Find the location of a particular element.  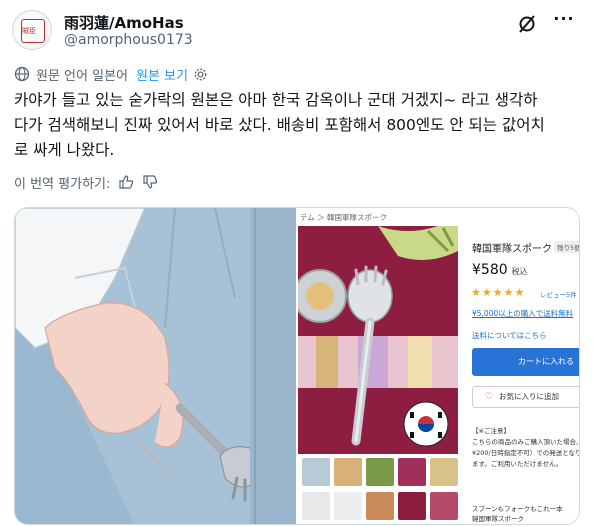

rate-translation-label: 이 번역 평가하기: is located at coordinates (62, 184).